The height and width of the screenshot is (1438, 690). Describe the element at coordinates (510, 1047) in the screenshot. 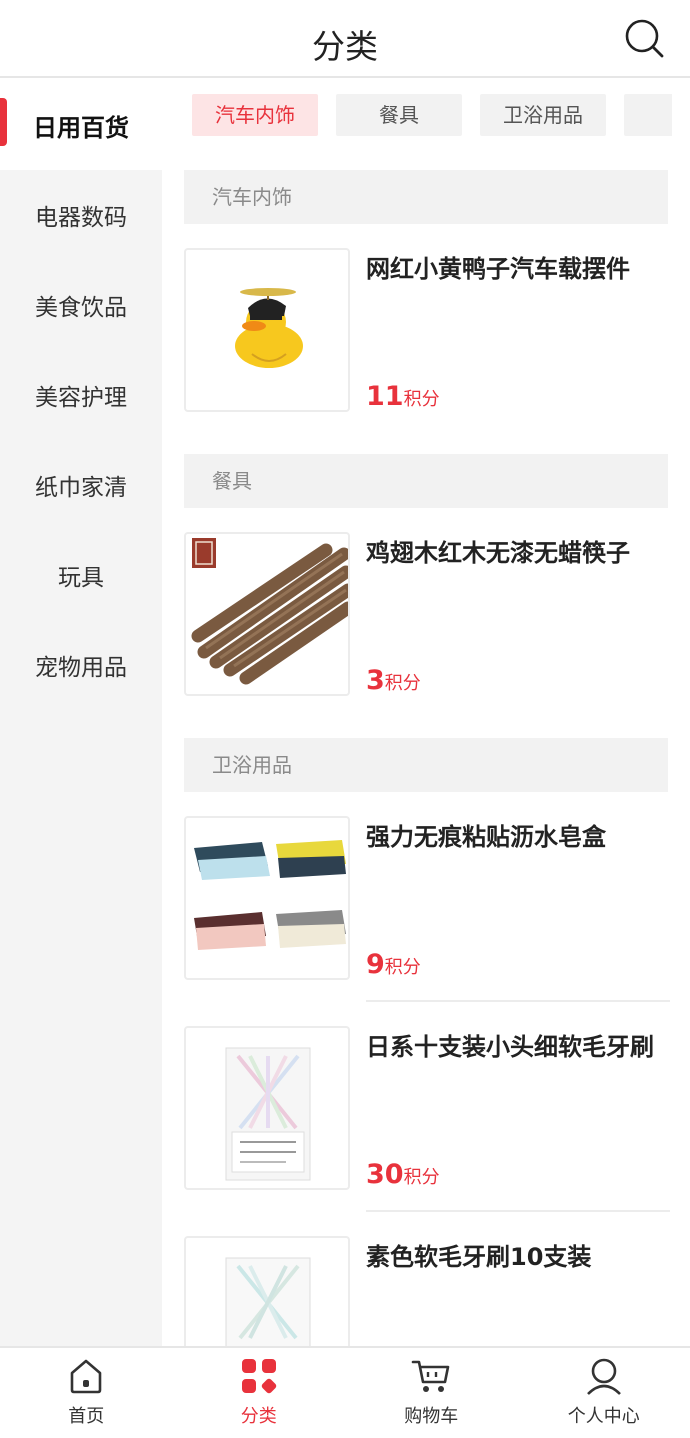

I see `product-name: 日系十支装小头细软毛牙刷` at that location.